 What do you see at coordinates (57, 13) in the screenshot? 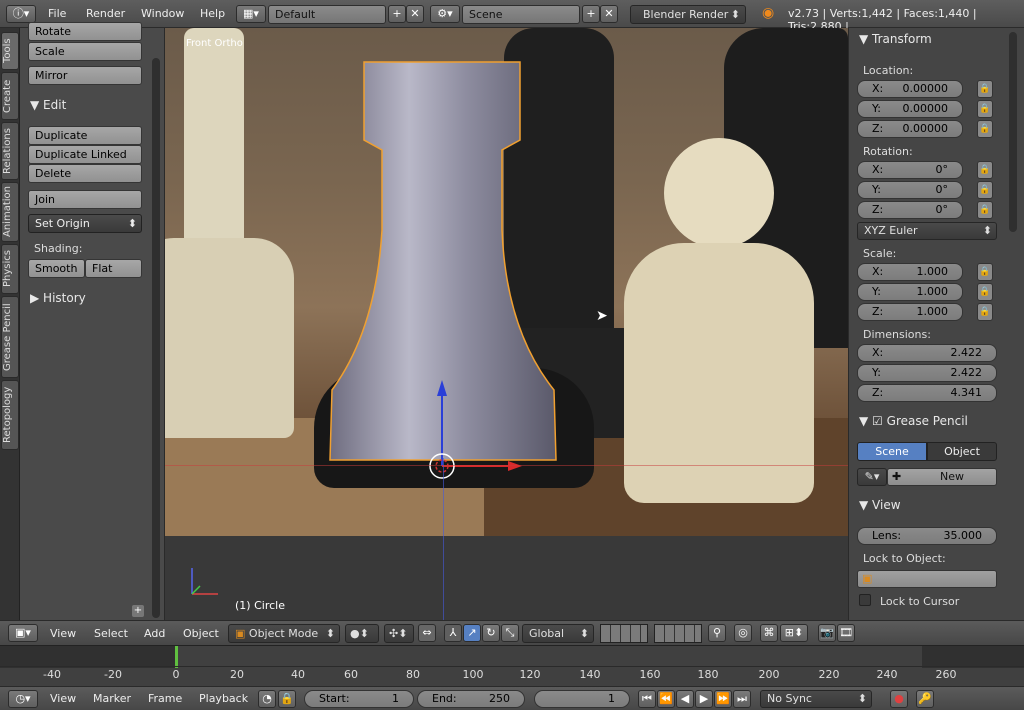
I see `menu-file: File` at bounding box center [57, 13].